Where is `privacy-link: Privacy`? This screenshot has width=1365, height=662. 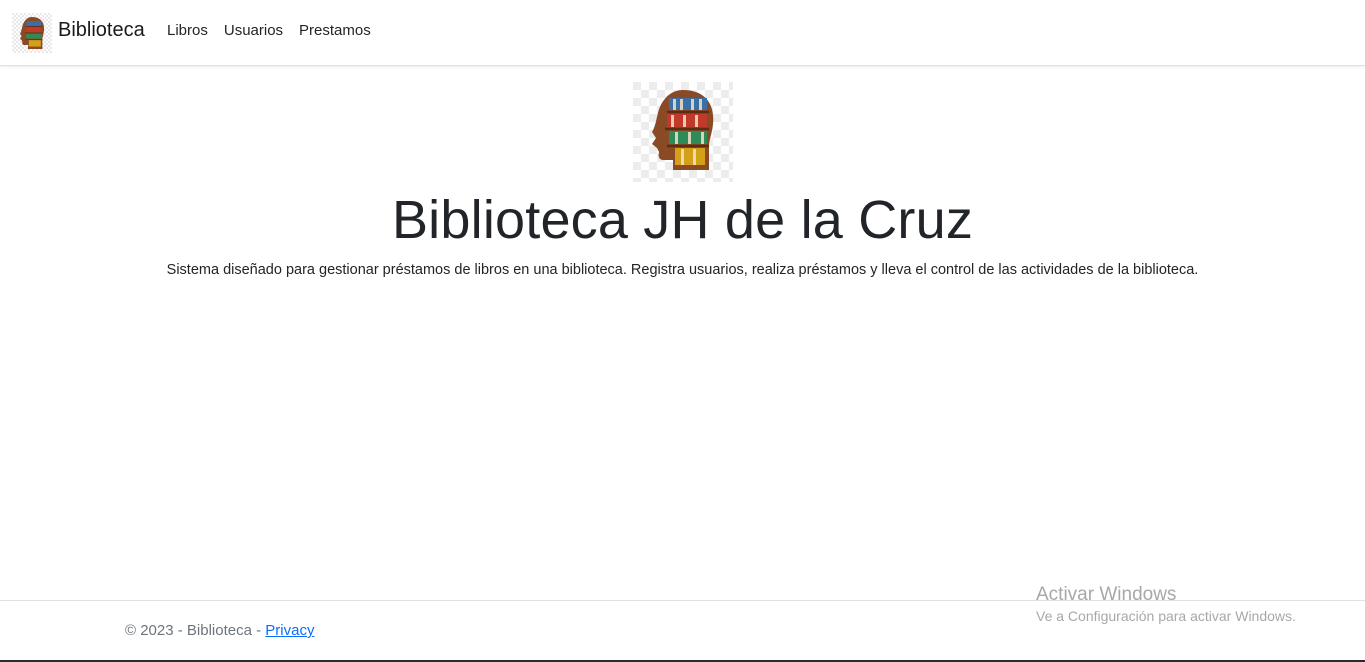
privacy-link: Privacy is located at coordinates (289, 630).